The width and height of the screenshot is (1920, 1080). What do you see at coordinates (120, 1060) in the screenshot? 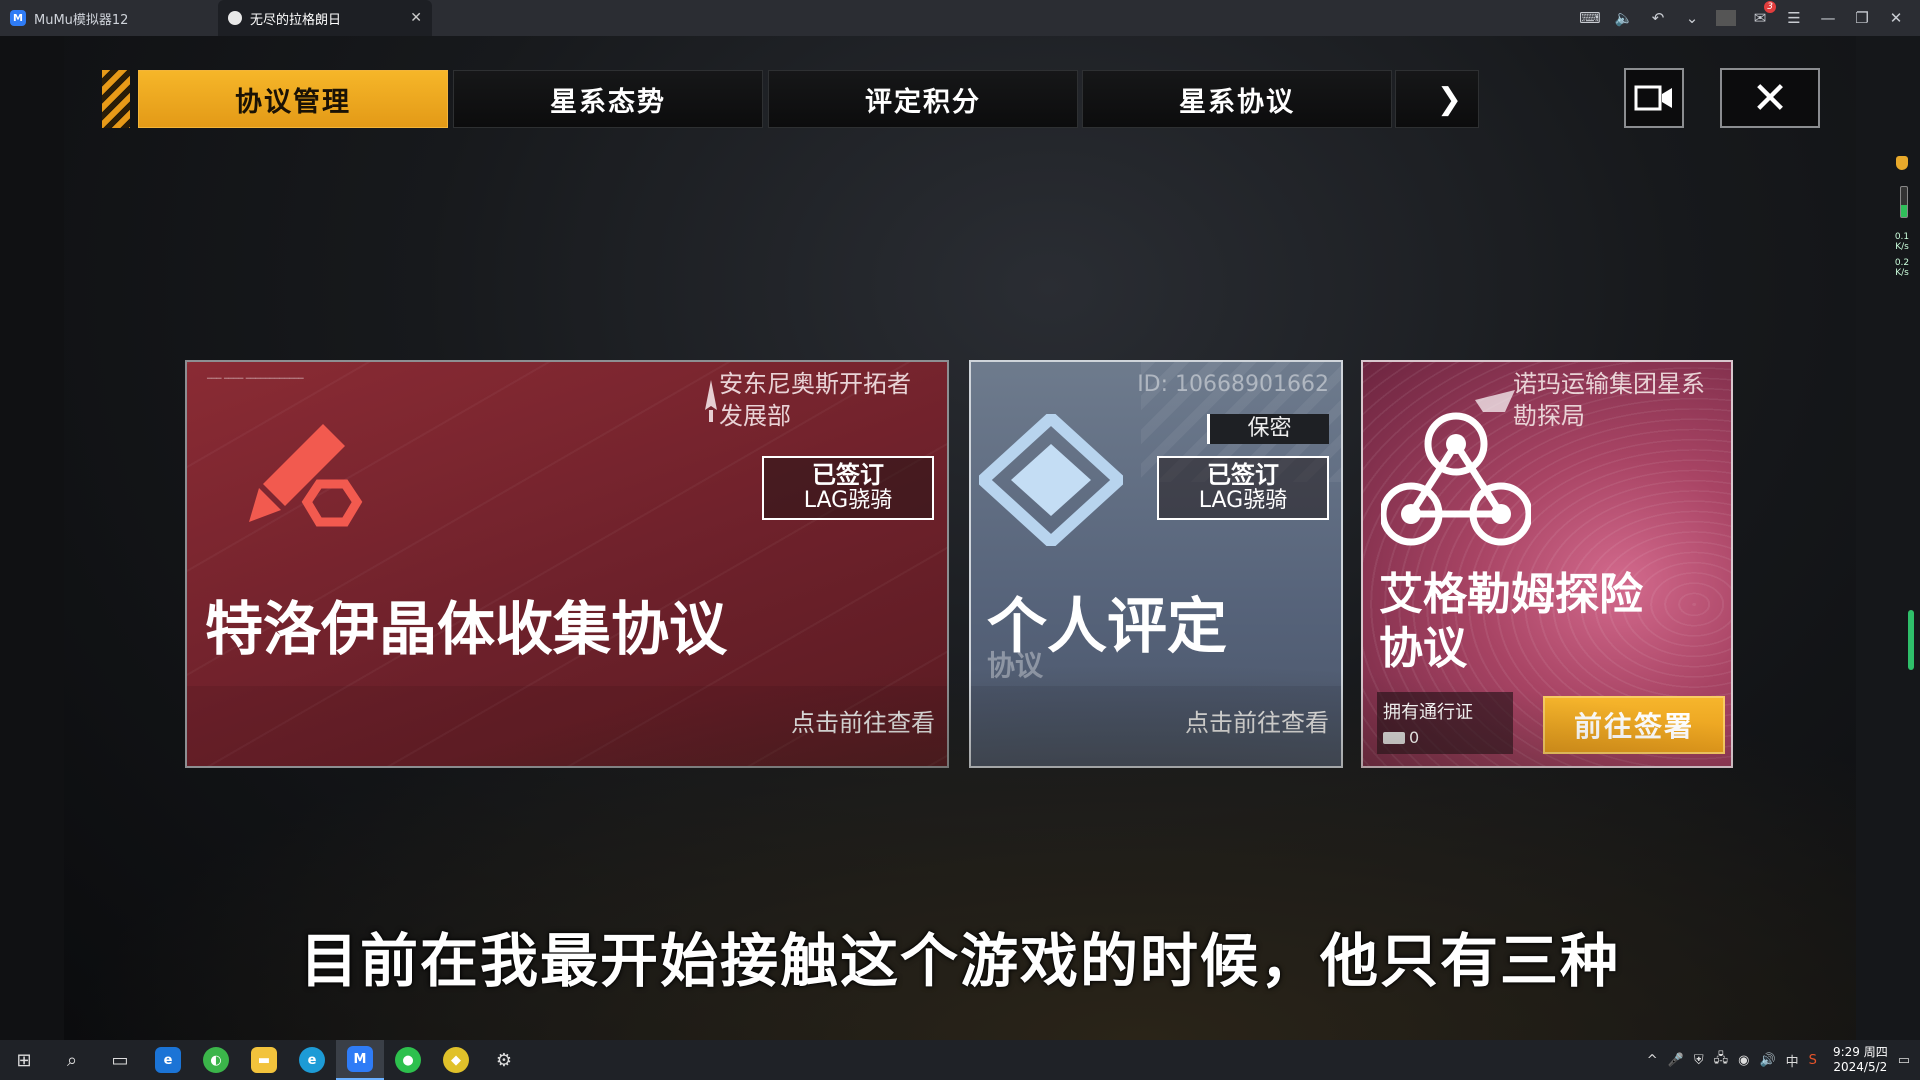
I see `task-view-icon: ▭` at bounding box center [120, 1060].